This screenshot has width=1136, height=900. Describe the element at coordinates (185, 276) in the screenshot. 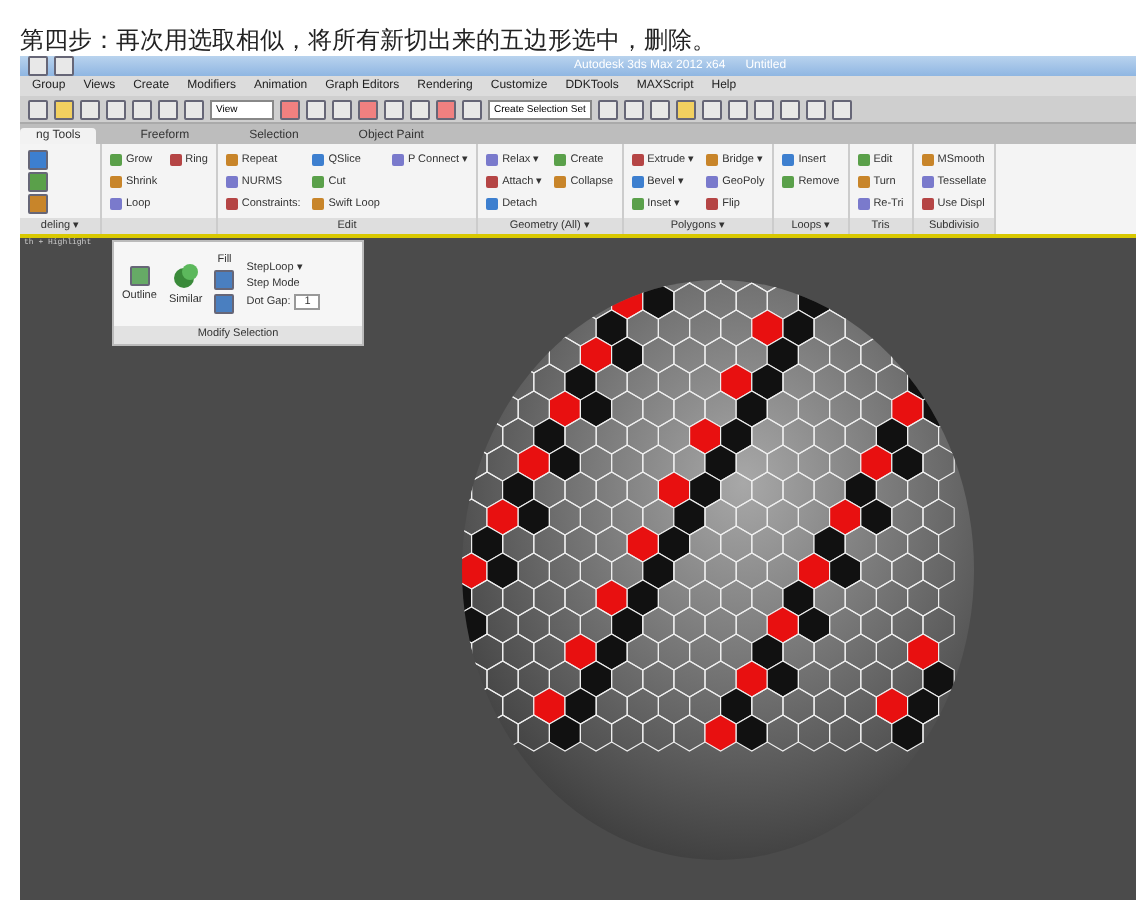

I see `spheres-icon` at that location.